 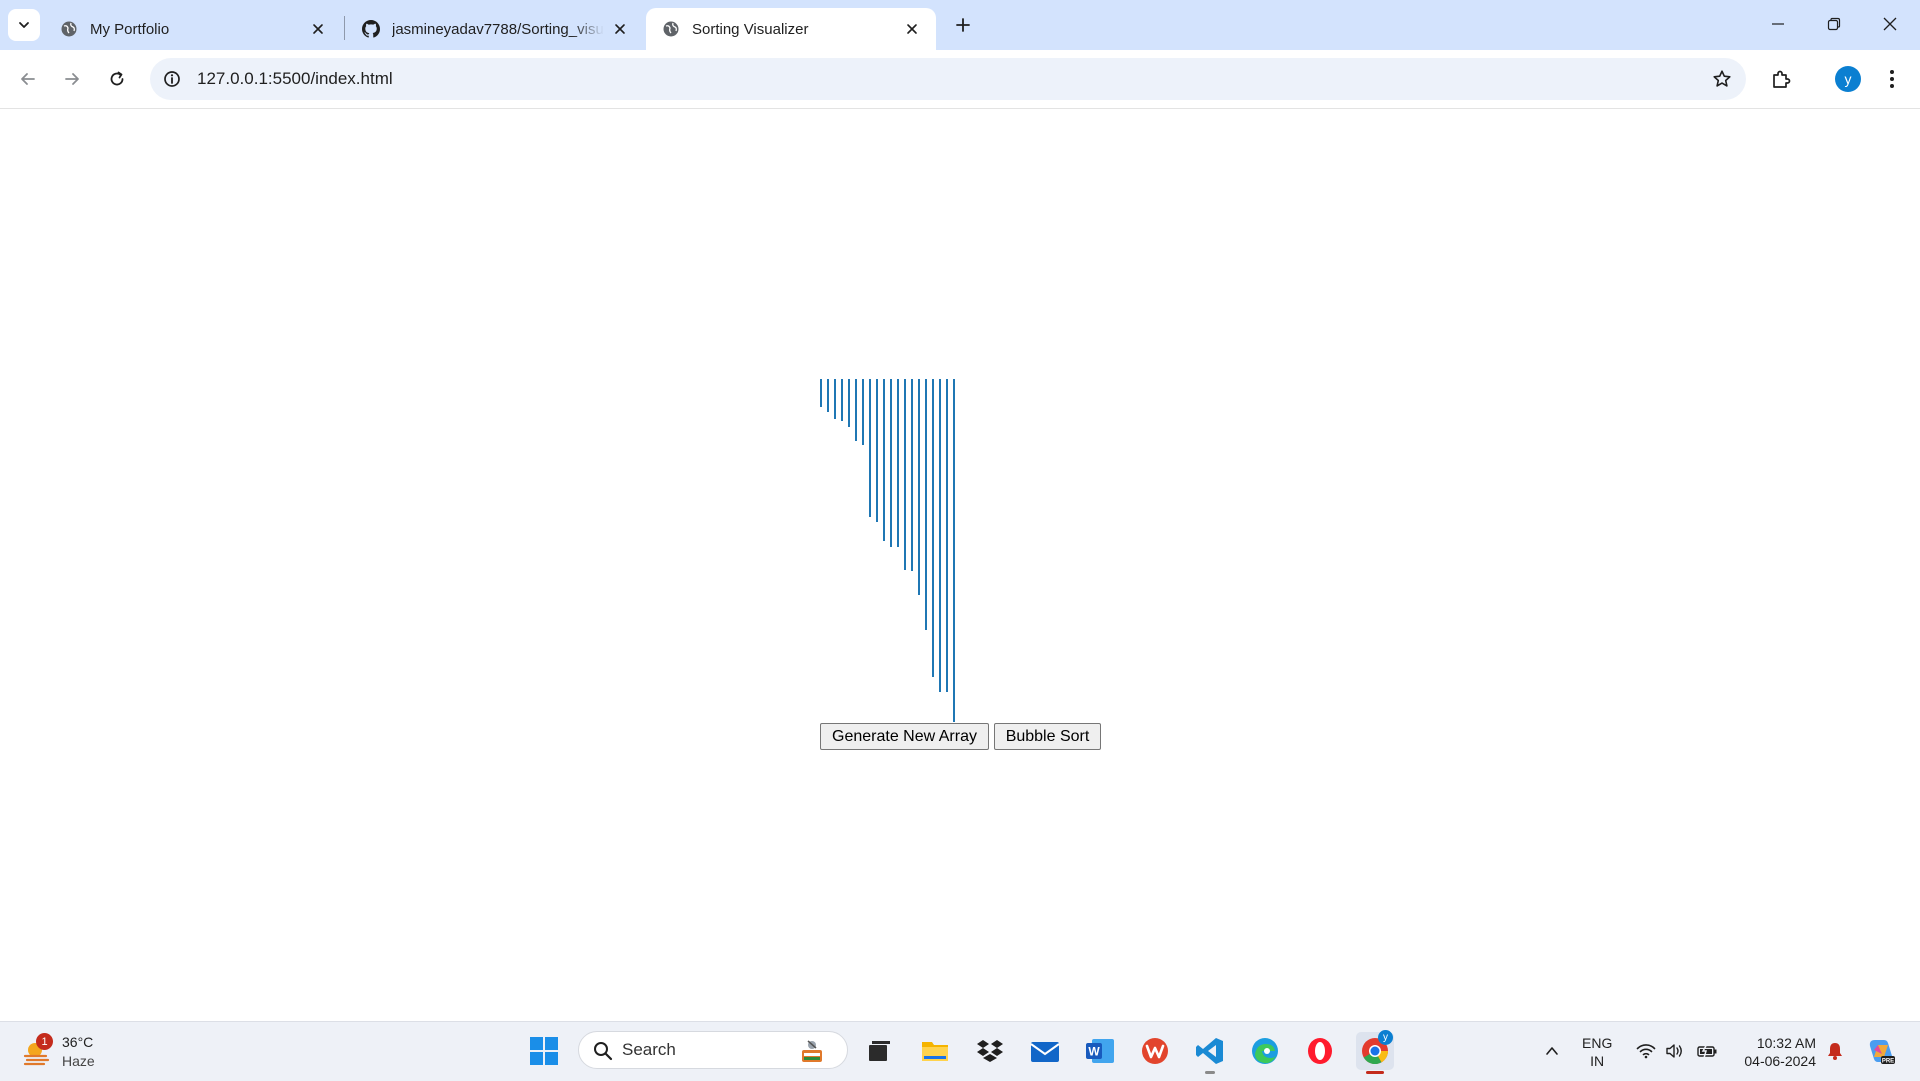 I want to click on notification-badge: 1, so click(x=44, y=1041).